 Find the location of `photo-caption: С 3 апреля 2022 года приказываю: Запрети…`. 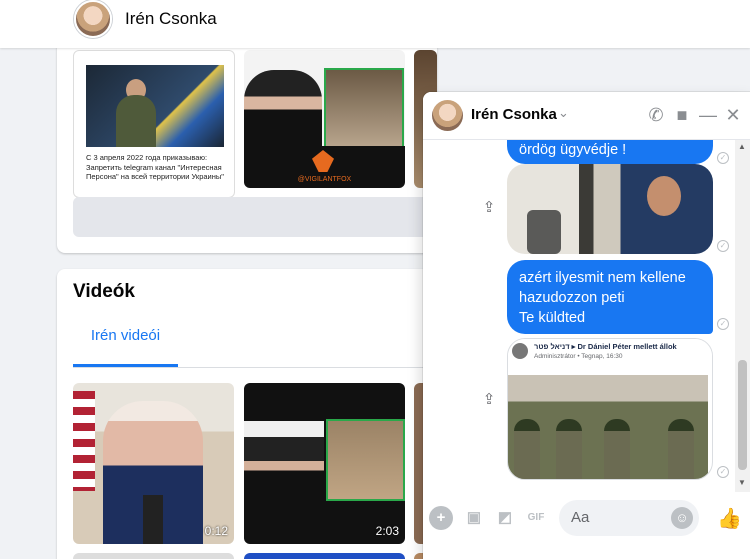

photo-caption: С 3 апреля 2022 года приказываю: Запрети… is located at coordinates (155, 167).